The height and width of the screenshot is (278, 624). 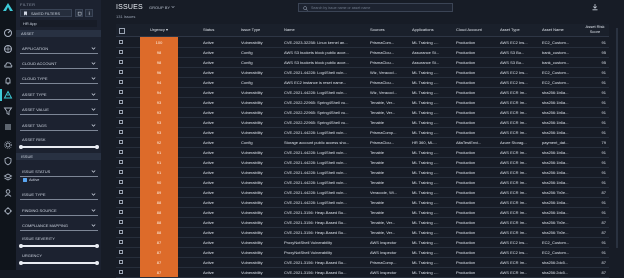 What do you see at coordinates (59, 262) in the screenshot?
I see `urgency-slider` at bounding box center [59, 262].